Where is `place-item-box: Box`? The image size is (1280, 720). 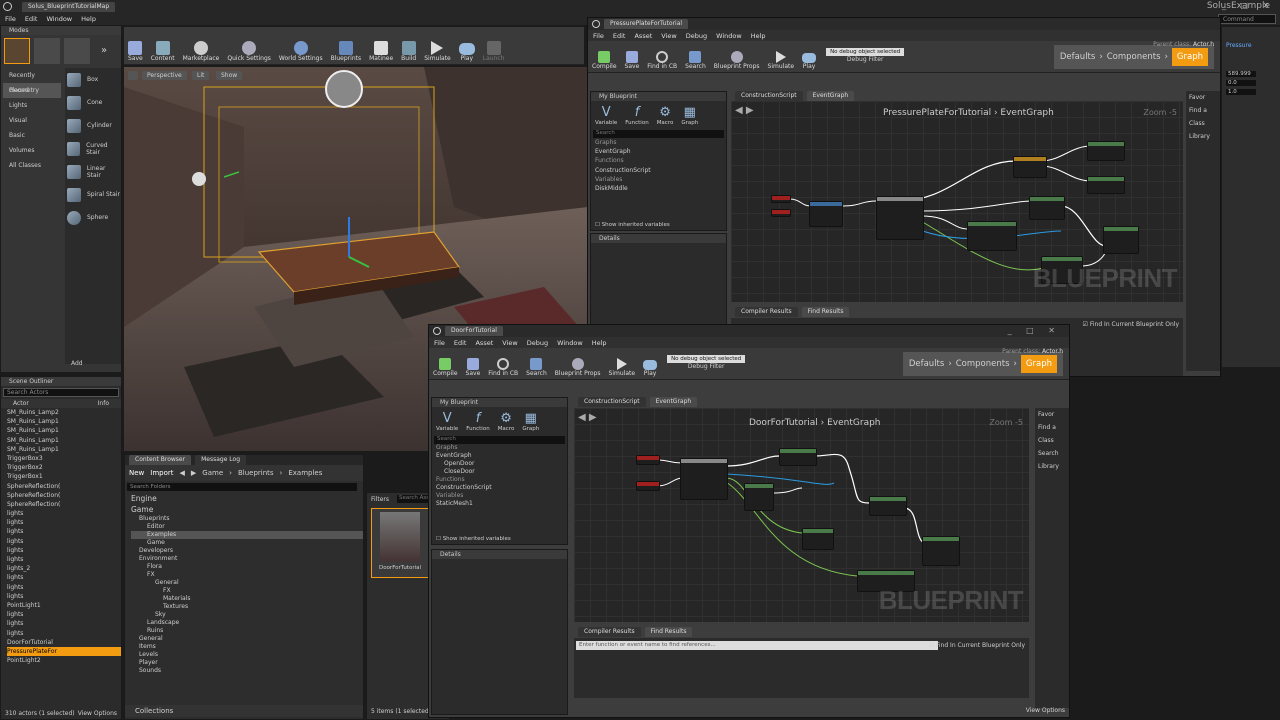
place-item-box: Box is located at coordinates (94, 79).